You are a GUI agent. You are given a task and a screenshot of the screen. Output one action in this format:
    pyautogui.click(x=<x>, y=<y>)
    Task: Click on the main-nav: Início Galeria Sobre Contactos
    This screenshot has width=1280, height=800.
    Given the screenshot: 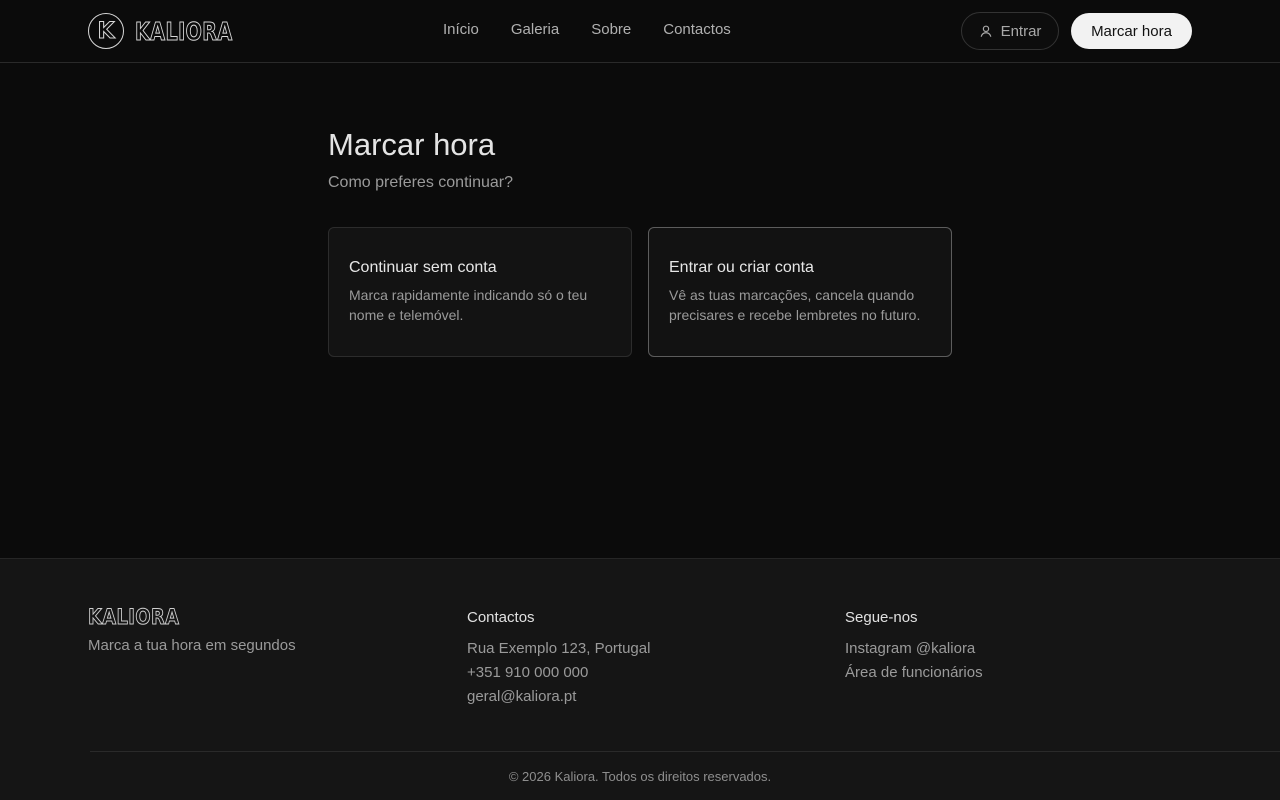 What is the action you would take?
    pyautogui.click(x=587, y=29)
    